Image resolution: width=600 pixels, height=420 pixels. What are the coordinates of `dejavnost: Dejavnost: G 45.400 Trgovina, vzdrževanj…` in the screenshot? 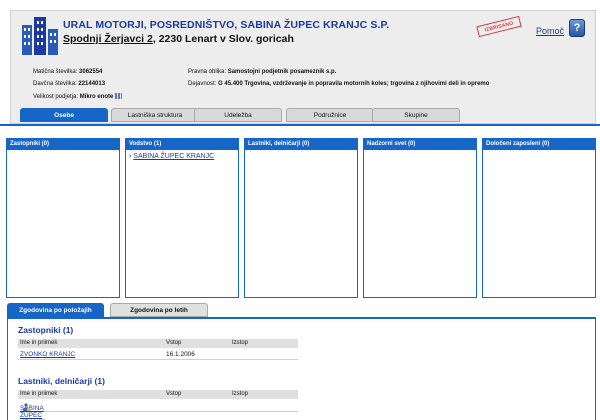 It's located at (339, 84).